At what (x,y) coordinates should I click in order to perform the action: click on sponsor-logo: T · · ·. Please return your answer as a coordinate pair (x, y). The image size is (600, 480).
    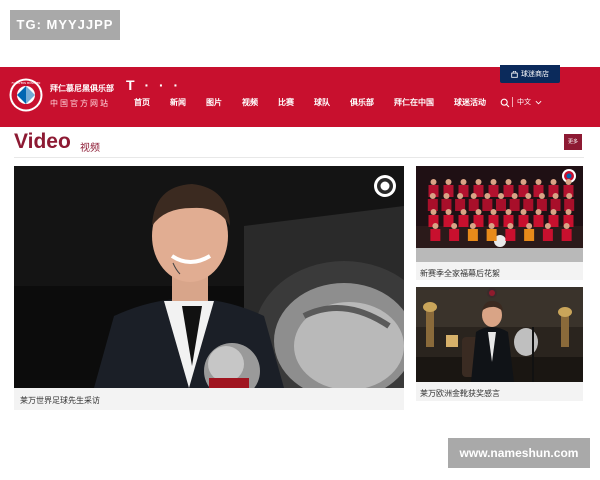
    Looking at the image, I should click on (154, 85).